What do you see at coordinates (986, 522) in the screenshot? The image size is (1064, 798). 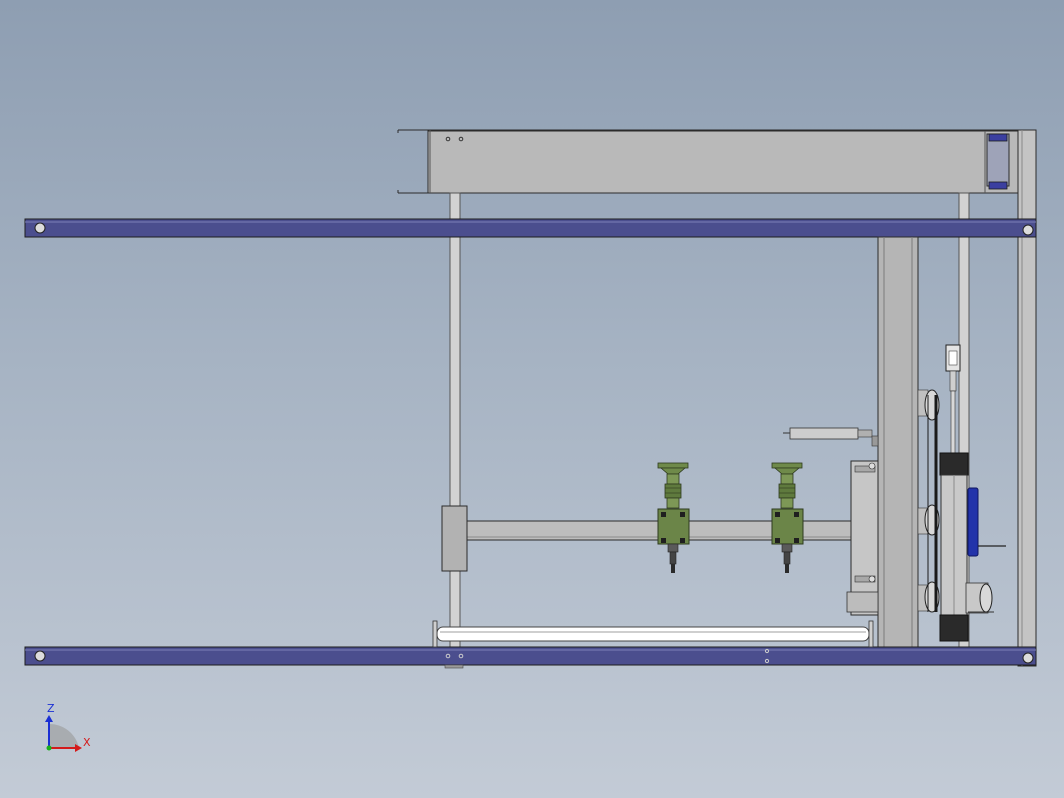 I see `blue-drive-motor` at bounding box center [986, 522].